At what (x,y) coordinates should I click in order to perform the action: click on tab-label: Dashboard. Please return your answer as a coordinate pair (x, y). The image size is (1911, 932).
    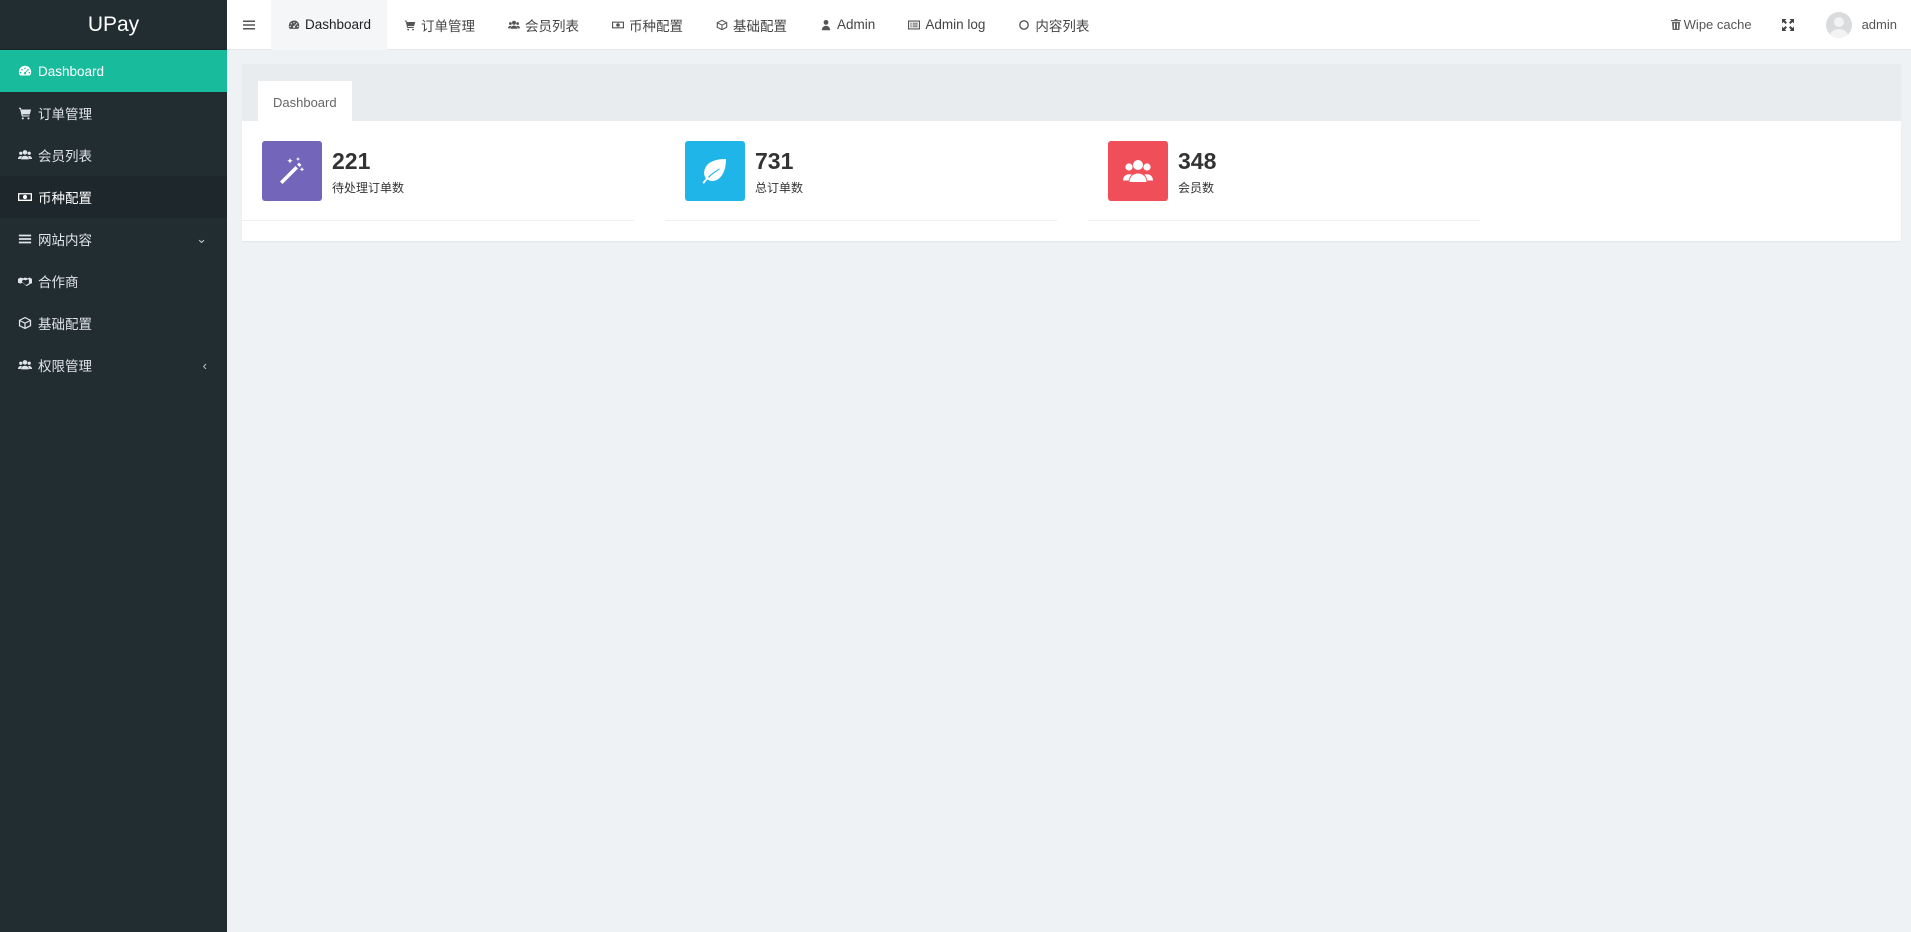
    Looking at the image, I should click on (338, 24).